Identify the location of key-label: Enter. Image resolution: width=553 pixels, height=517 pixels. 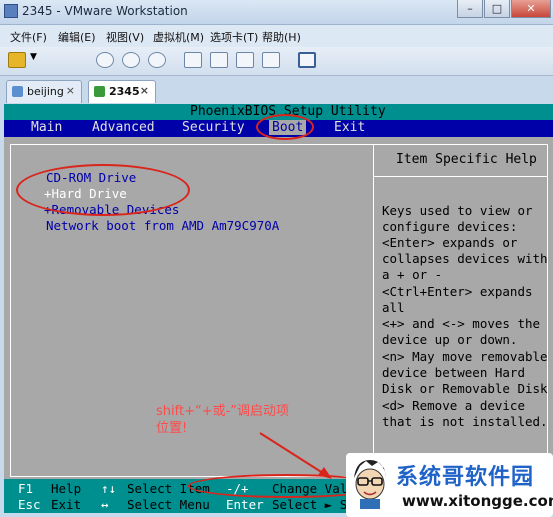
(245, 504).